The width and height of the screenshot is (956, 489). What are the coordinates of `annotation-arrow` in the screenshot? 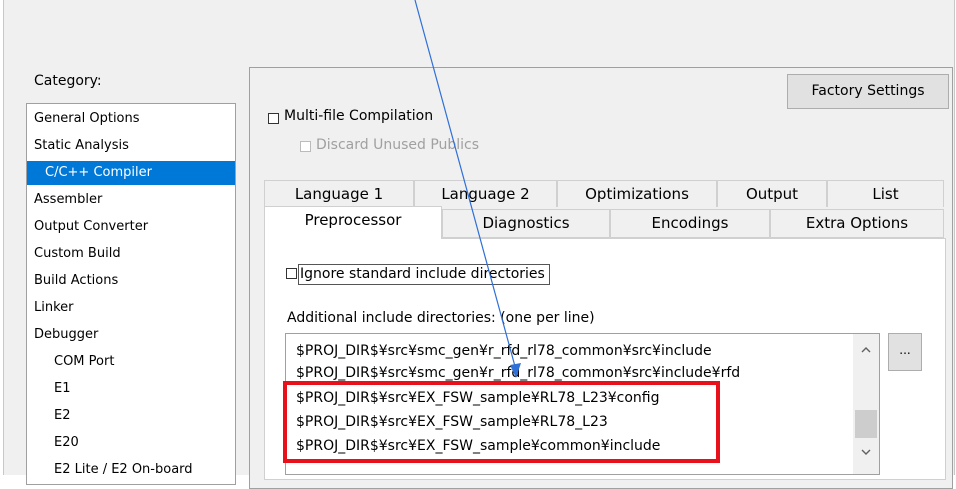 It's located at (467, 189).